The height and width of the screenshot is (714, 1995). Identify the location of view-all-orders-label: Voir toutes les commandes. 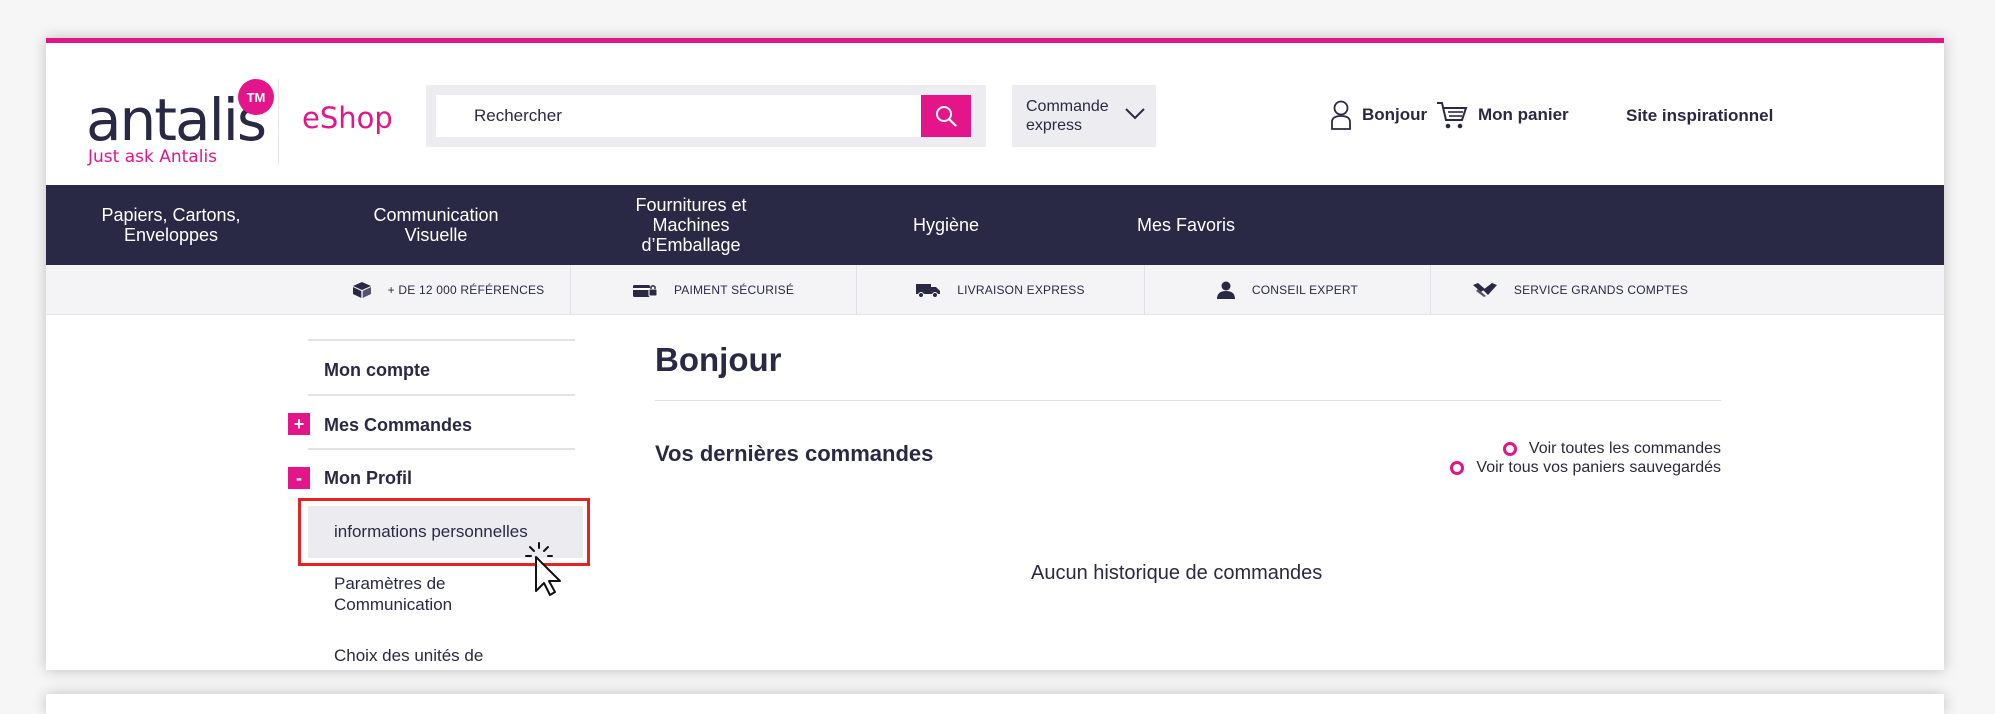
(1624, 448).